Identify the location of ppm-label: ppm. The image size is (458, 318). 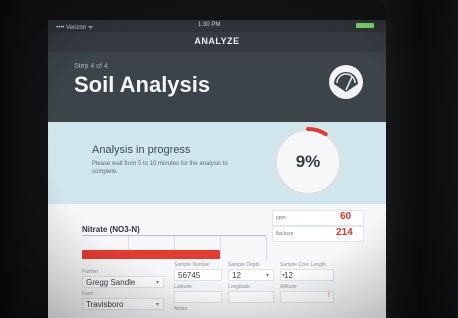
(281, 218).